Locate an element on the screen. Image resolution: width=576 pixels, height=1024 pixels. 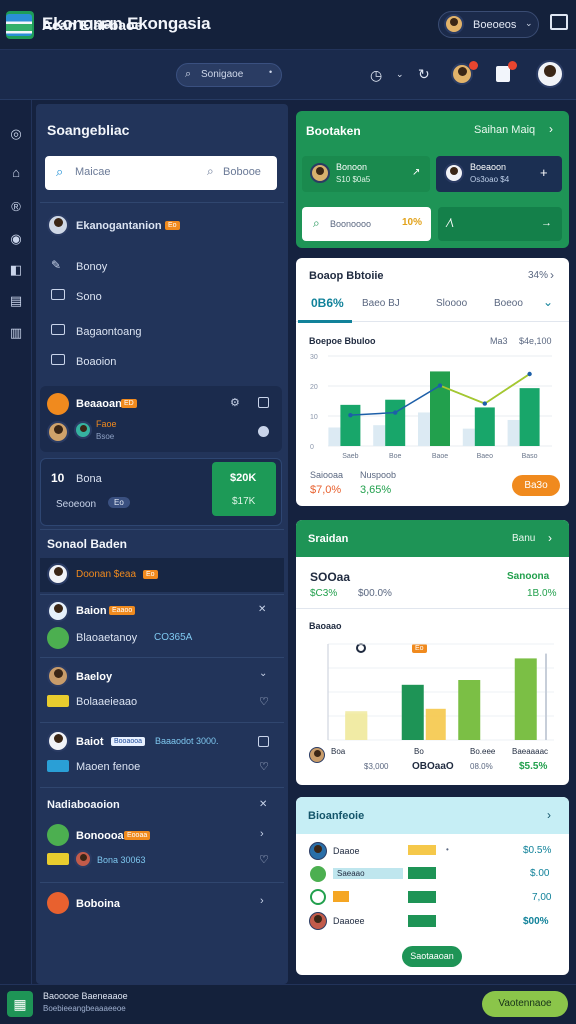
row-name: Baiot is located at coordinates (90, 742).